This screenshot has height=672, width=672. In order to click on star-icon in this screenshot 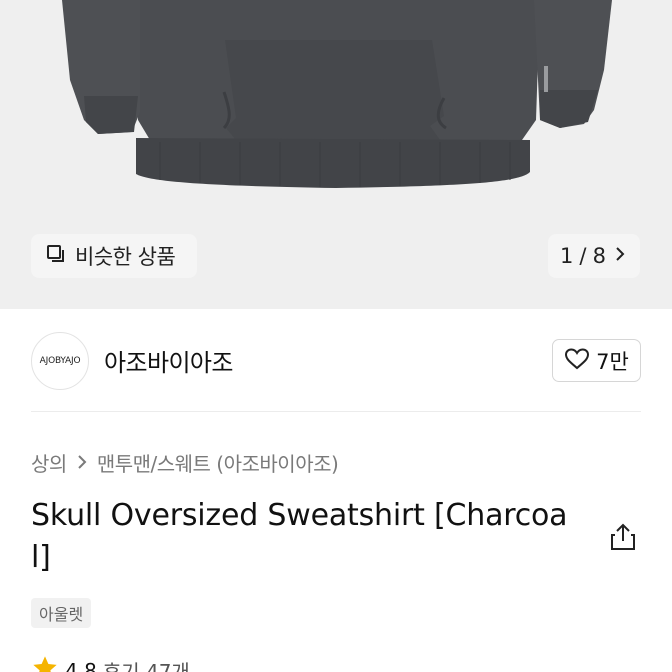, I will do `click(45, 663)`.